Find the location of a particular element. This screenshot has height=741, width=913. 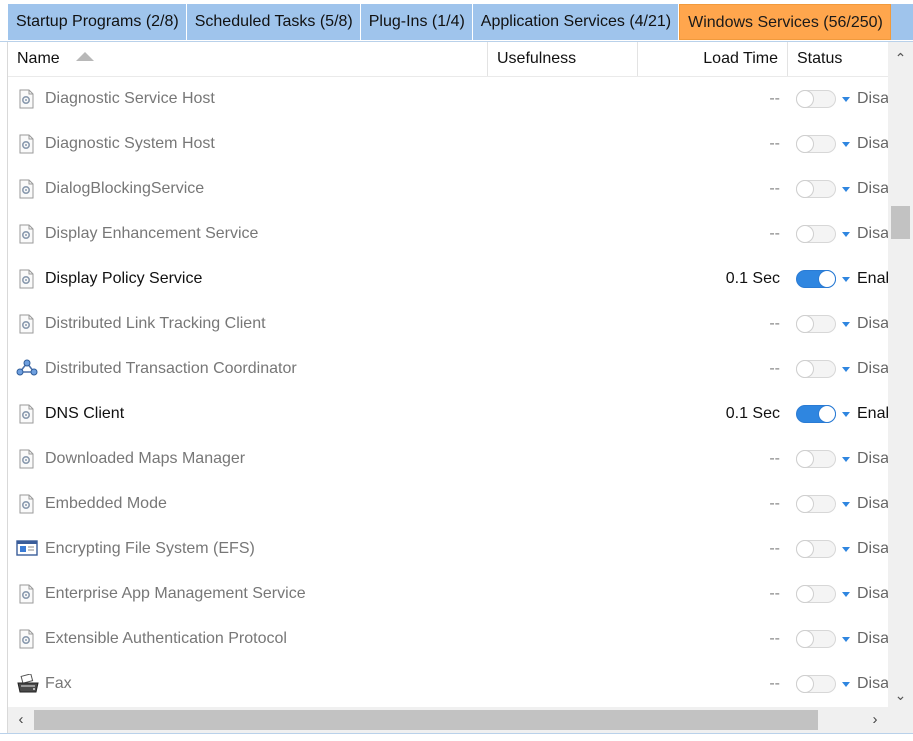

horizontal-scrollbar: ‹ › is located at coordinates (448, 720).